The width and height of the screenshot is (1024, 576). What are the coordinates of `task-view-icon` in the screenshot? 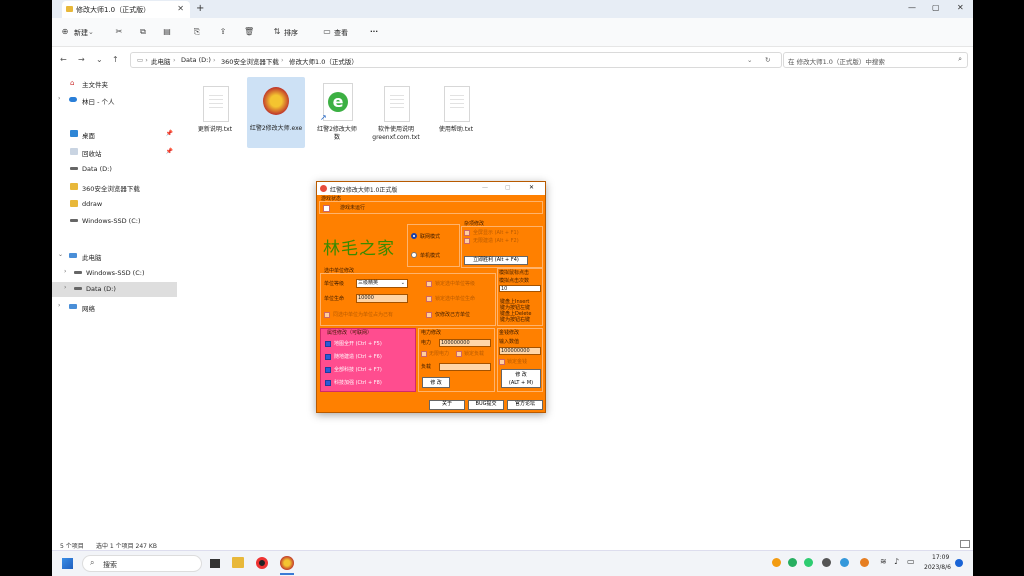 It's located at (215, 563).